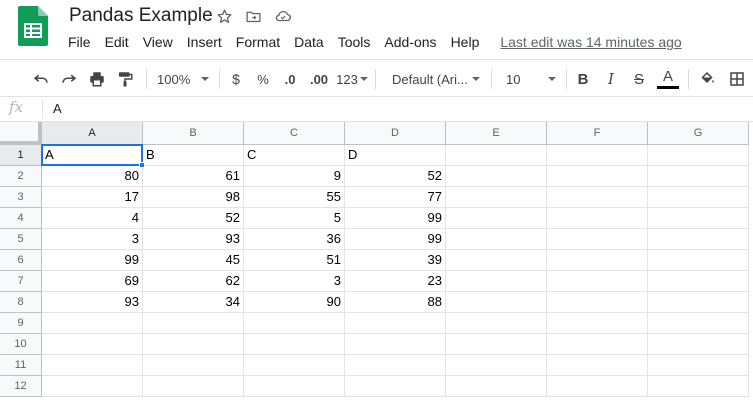 Image resolution: width=753 pixels, height=402 pixels. I want to click on cell-d5: 99, so click(395, 239).